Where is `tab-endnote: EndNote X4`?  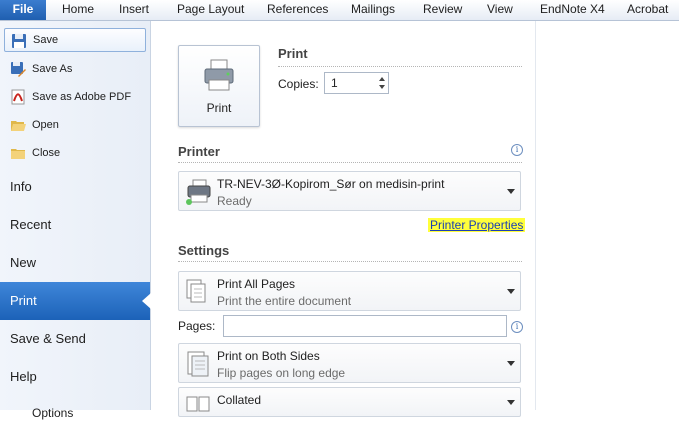
tab-endnote: EndNote X4 is located at coordinates (572, 10).